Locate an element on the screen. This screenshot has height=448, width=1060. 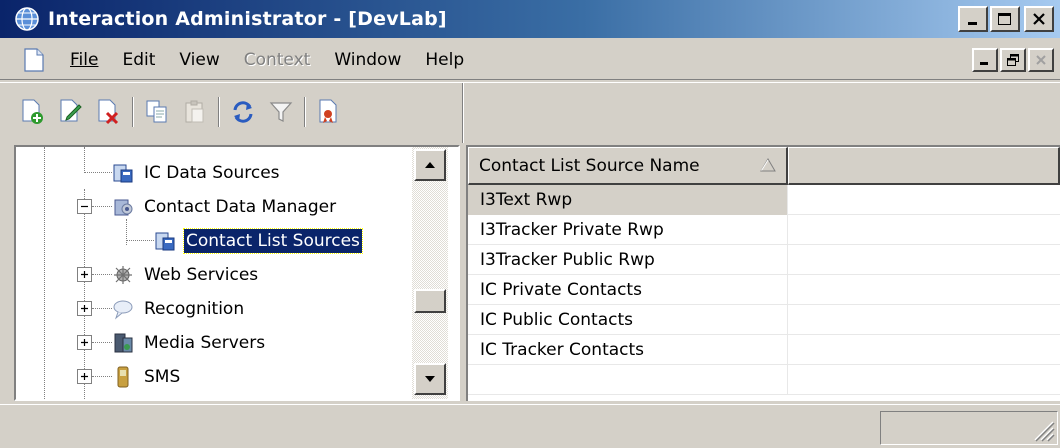
restore-icon is located at coordinates (1013, 60).